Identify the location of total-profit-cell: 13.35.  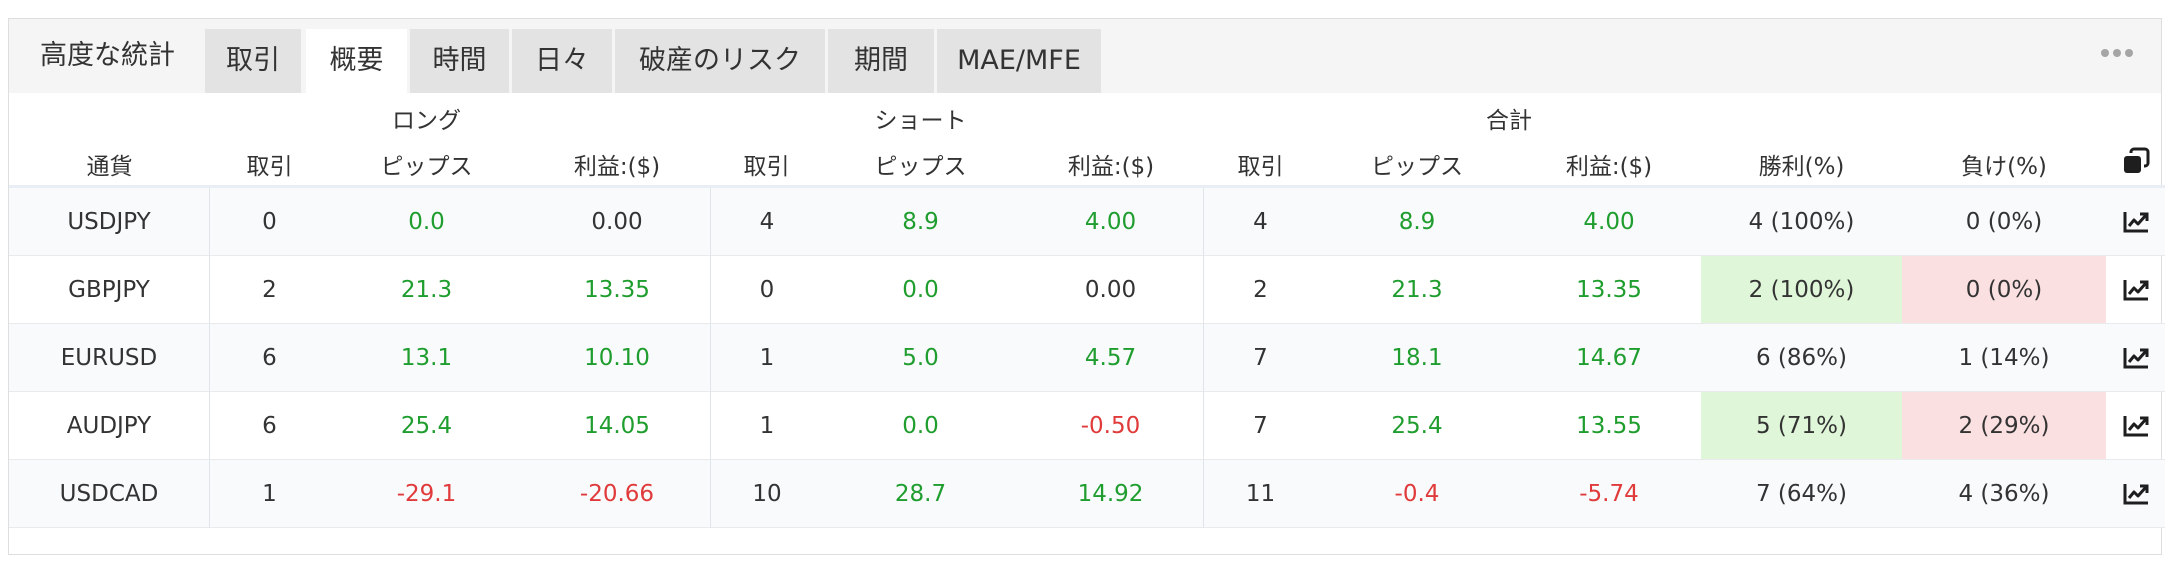
(1609, 290).